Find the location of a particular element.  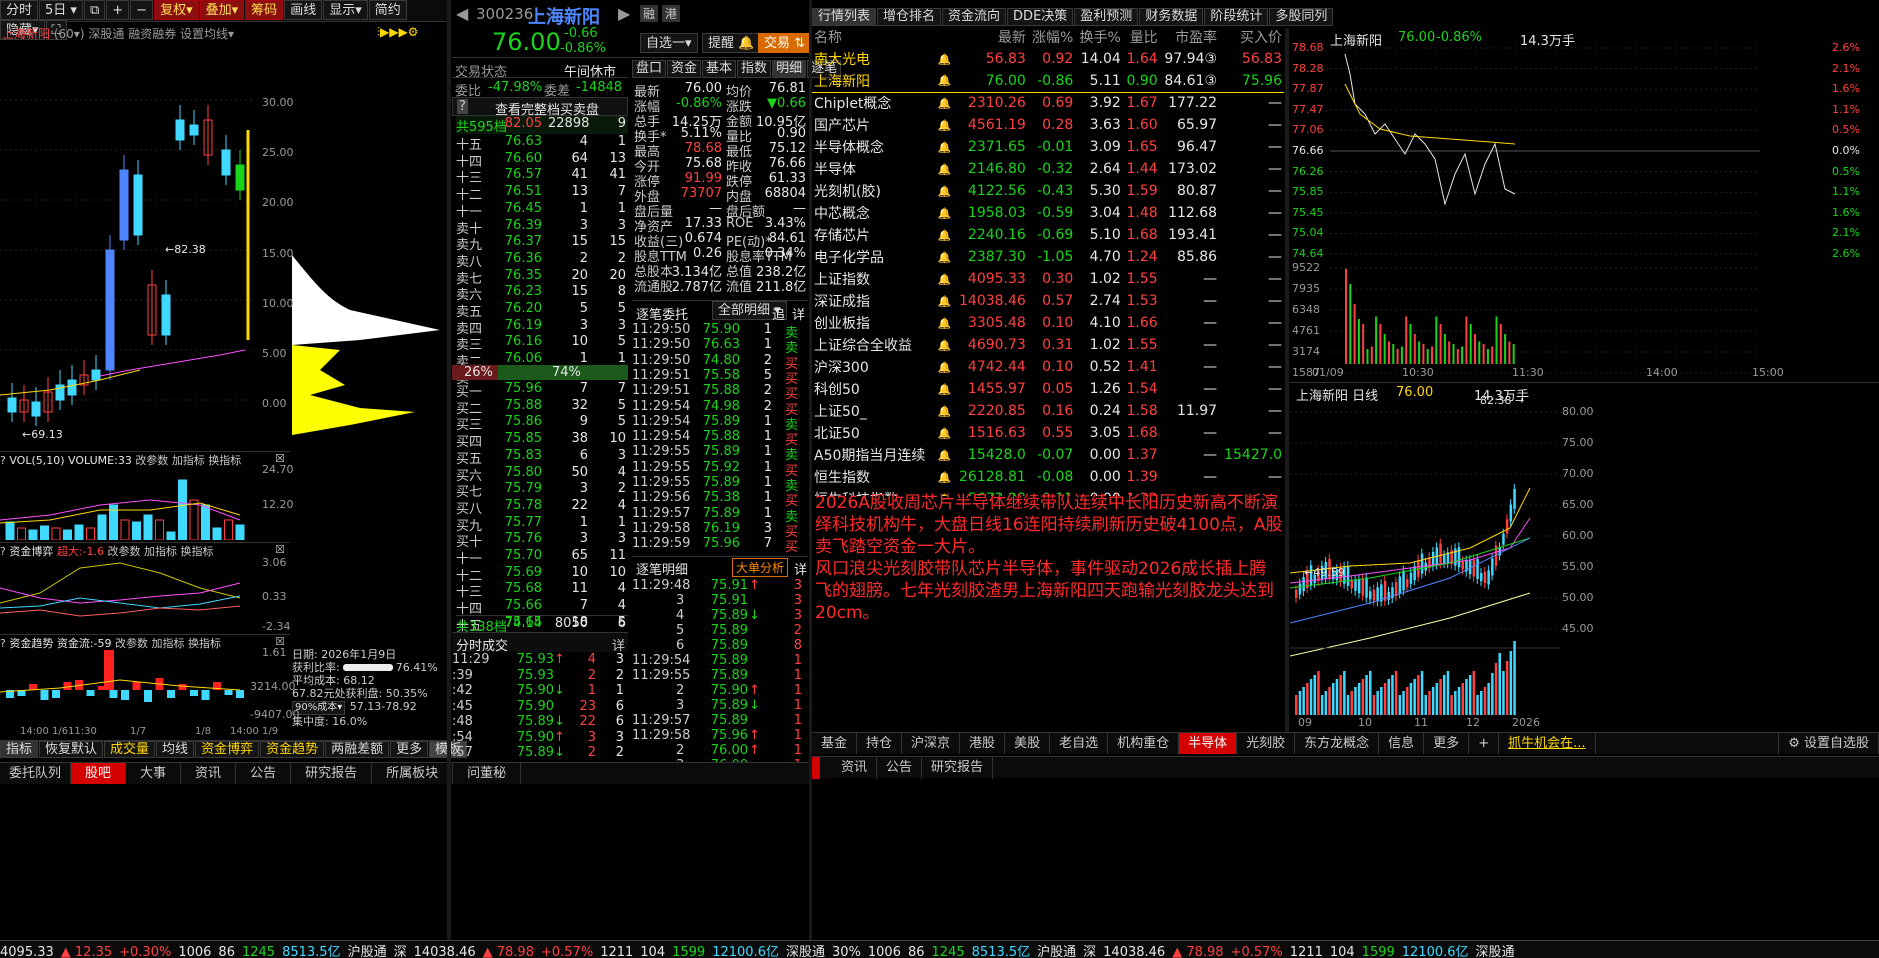

col-turnover: 换手% is located at coordinates (1099, 37).